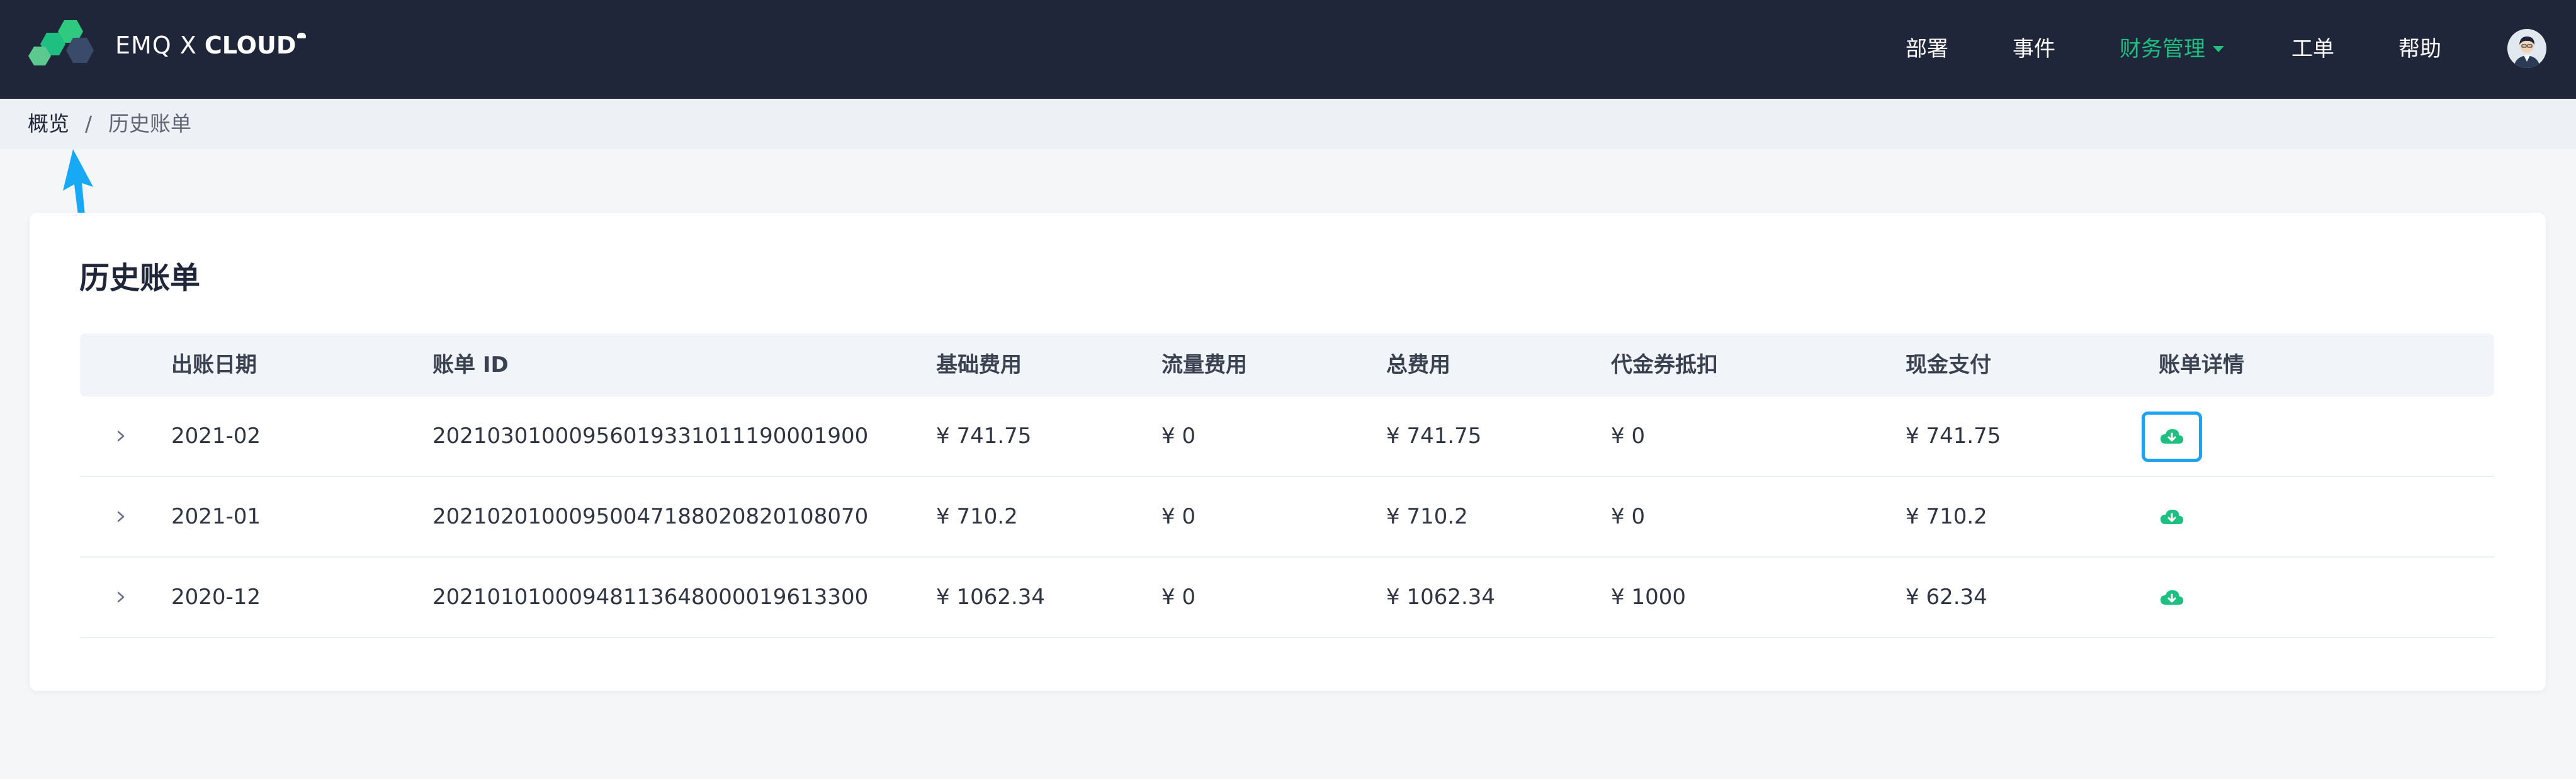  I want to click on cloud-mark-icon, so click(302, 35).